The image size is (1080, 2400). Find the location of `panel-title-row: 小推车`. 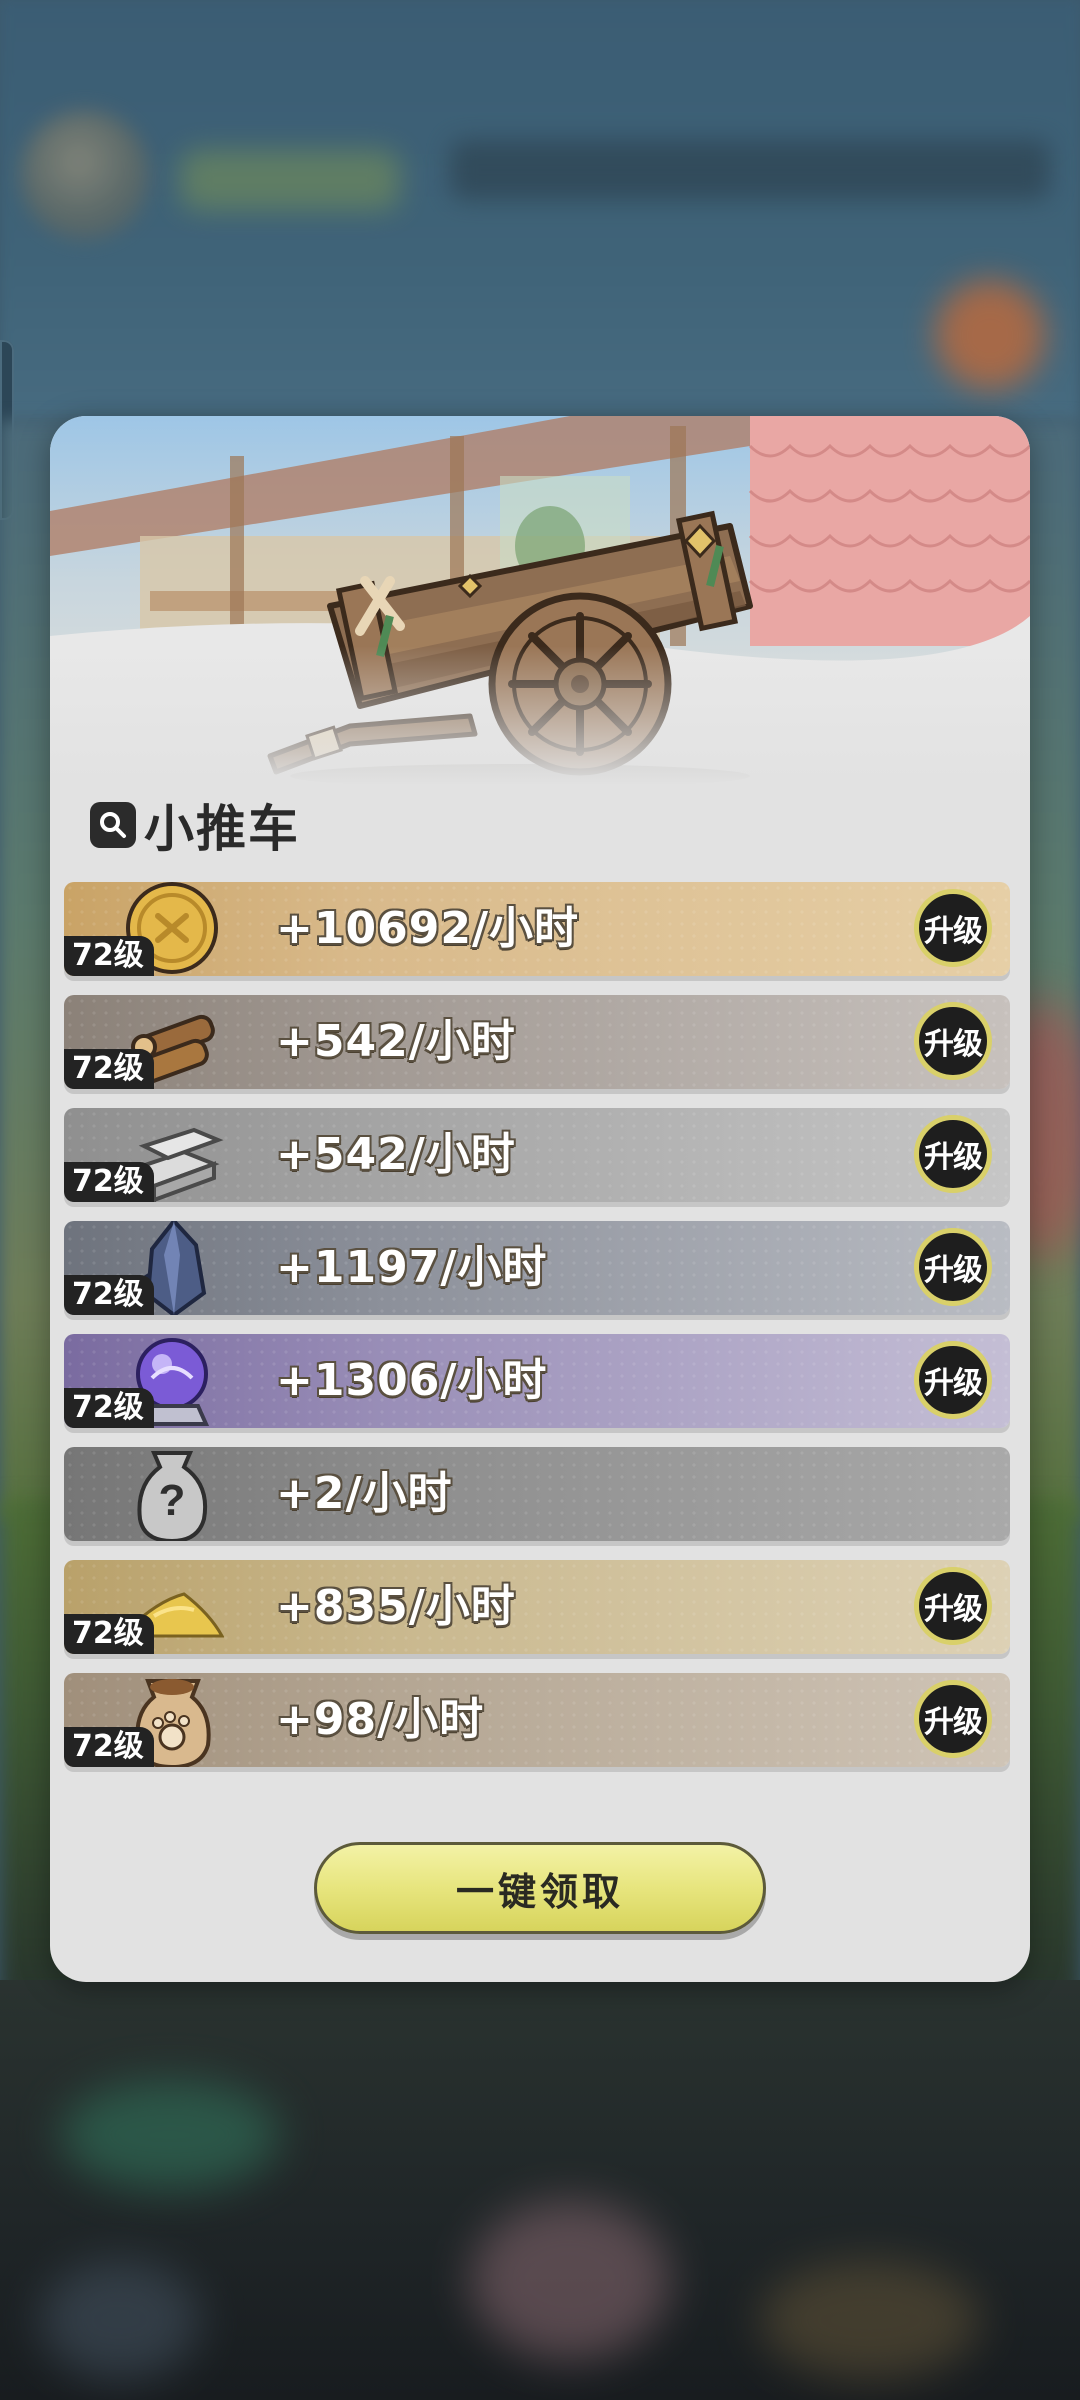

panel-title-row: 小推车 is located at coordinates (195, 825).